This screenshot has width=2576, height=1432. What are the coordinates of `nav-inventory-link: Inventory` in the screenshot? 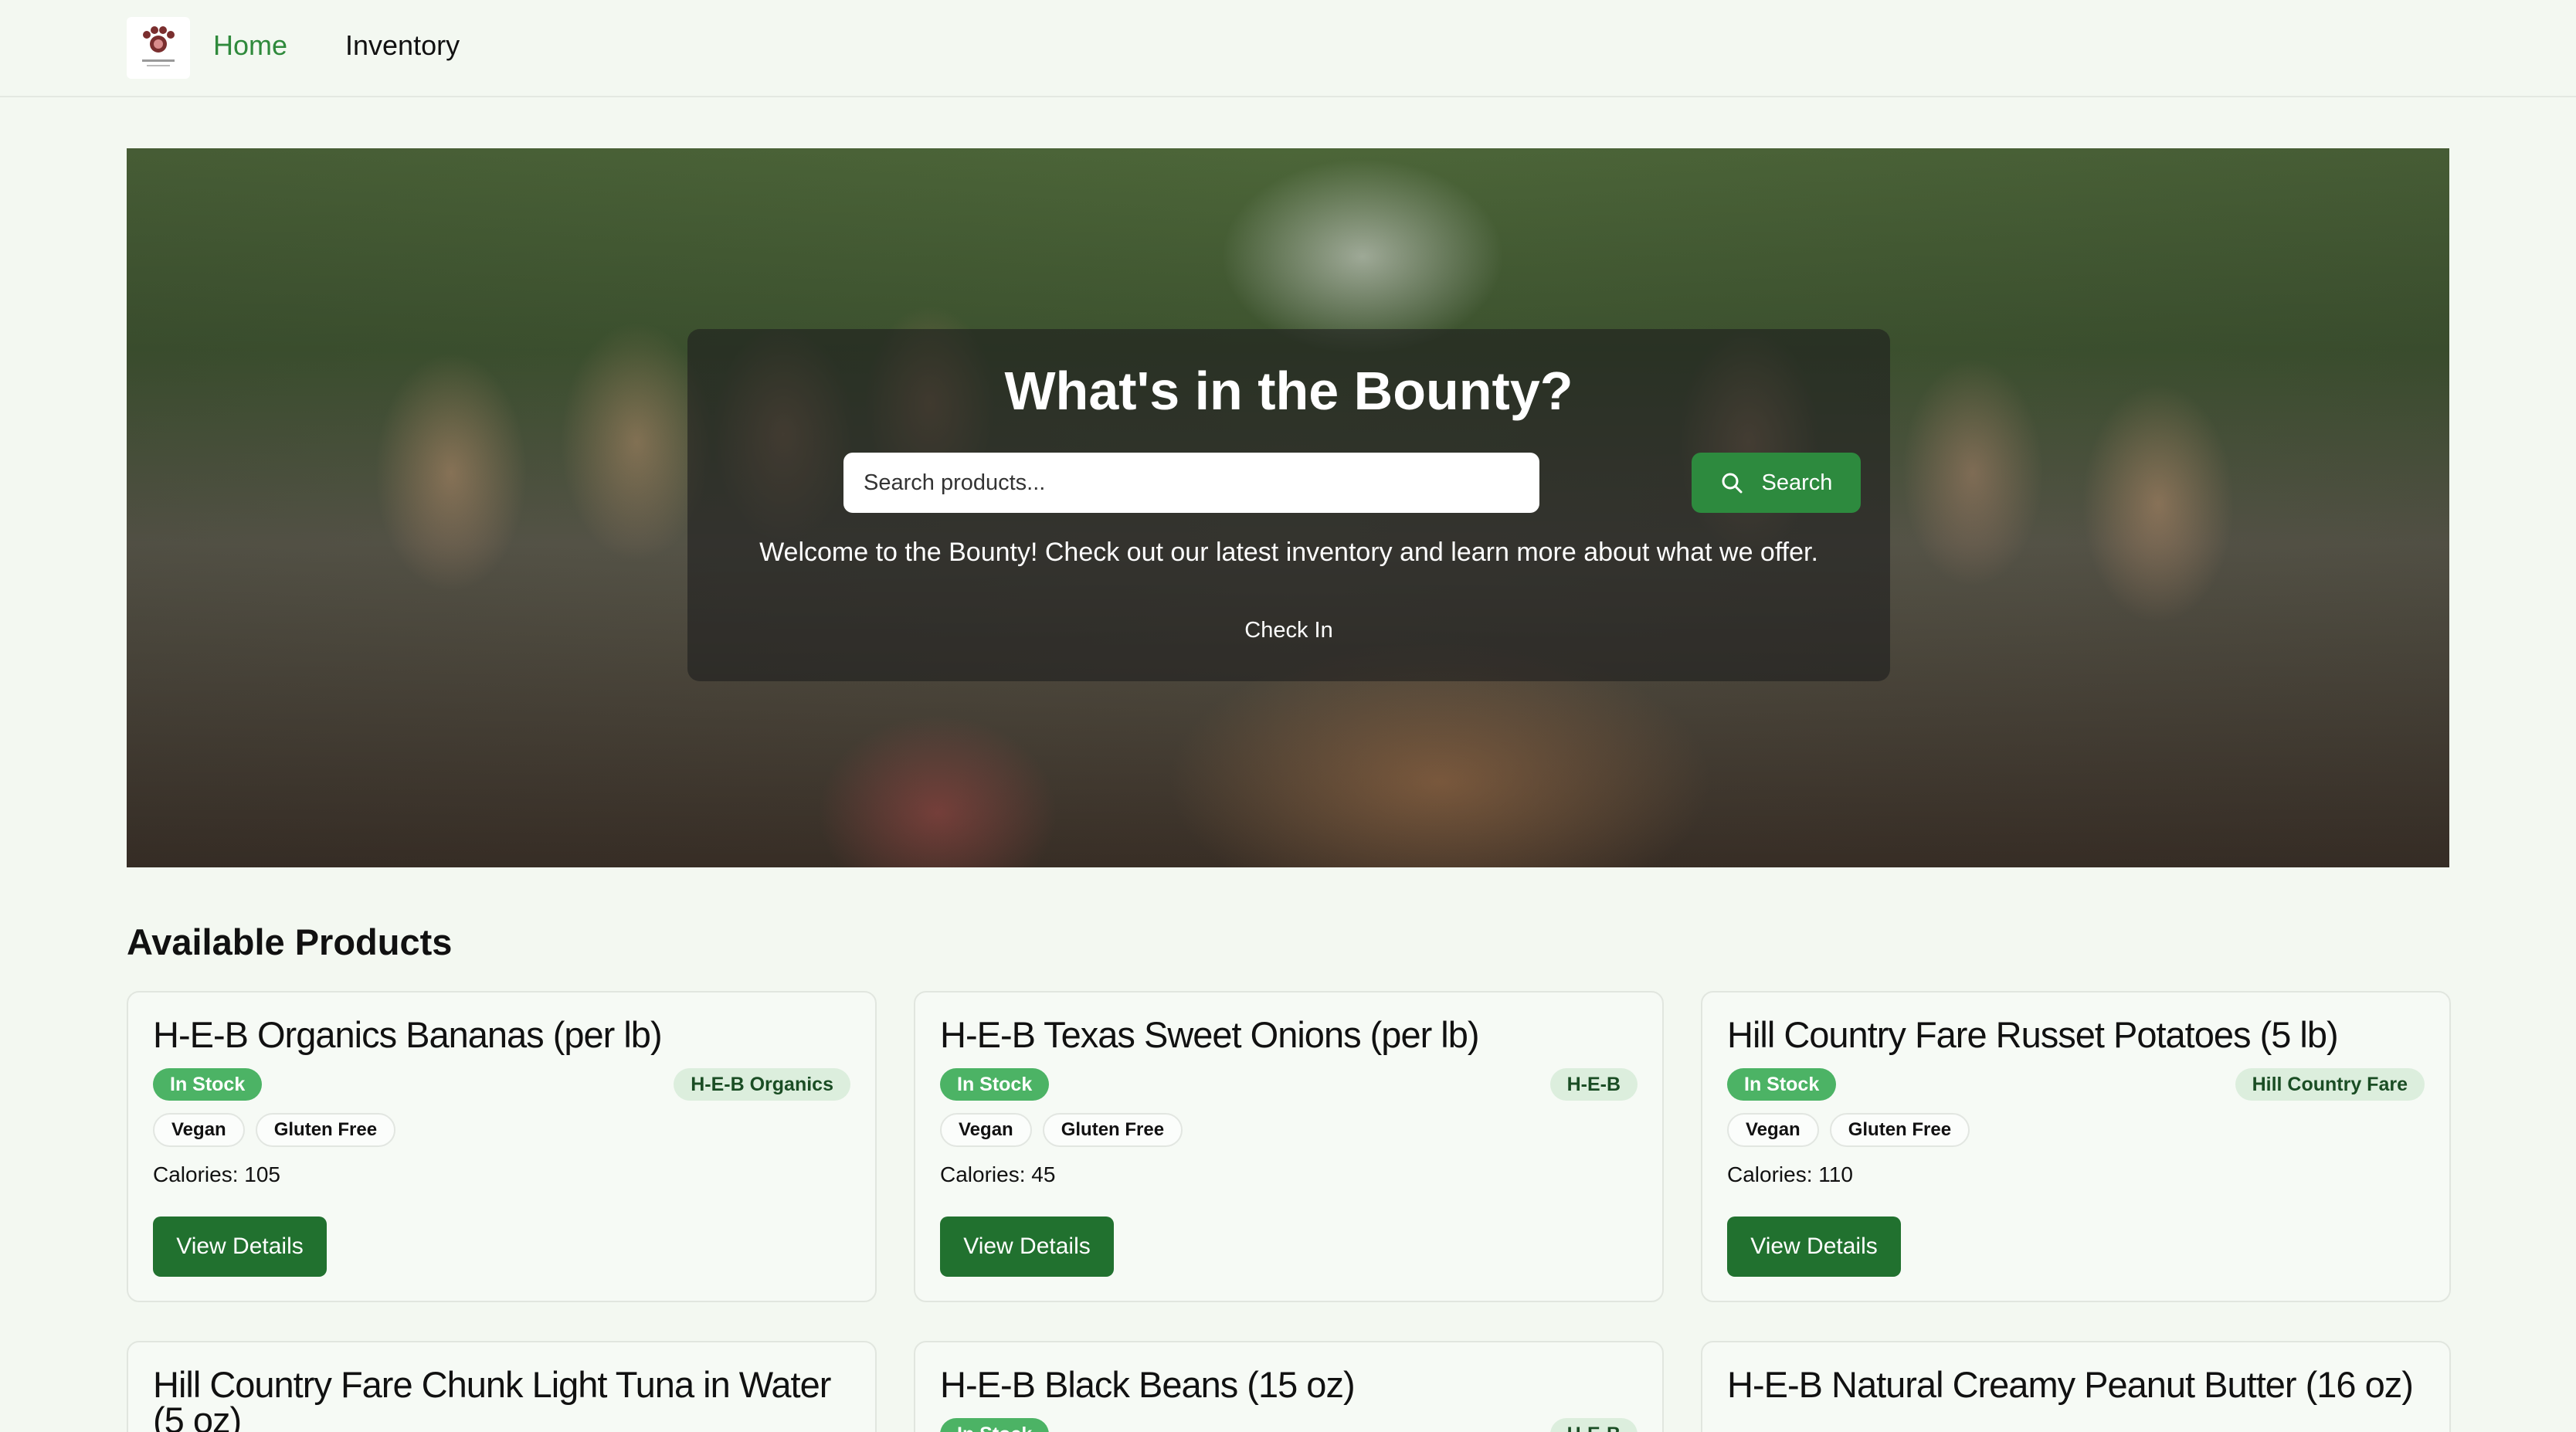 It's located at (402, 45).